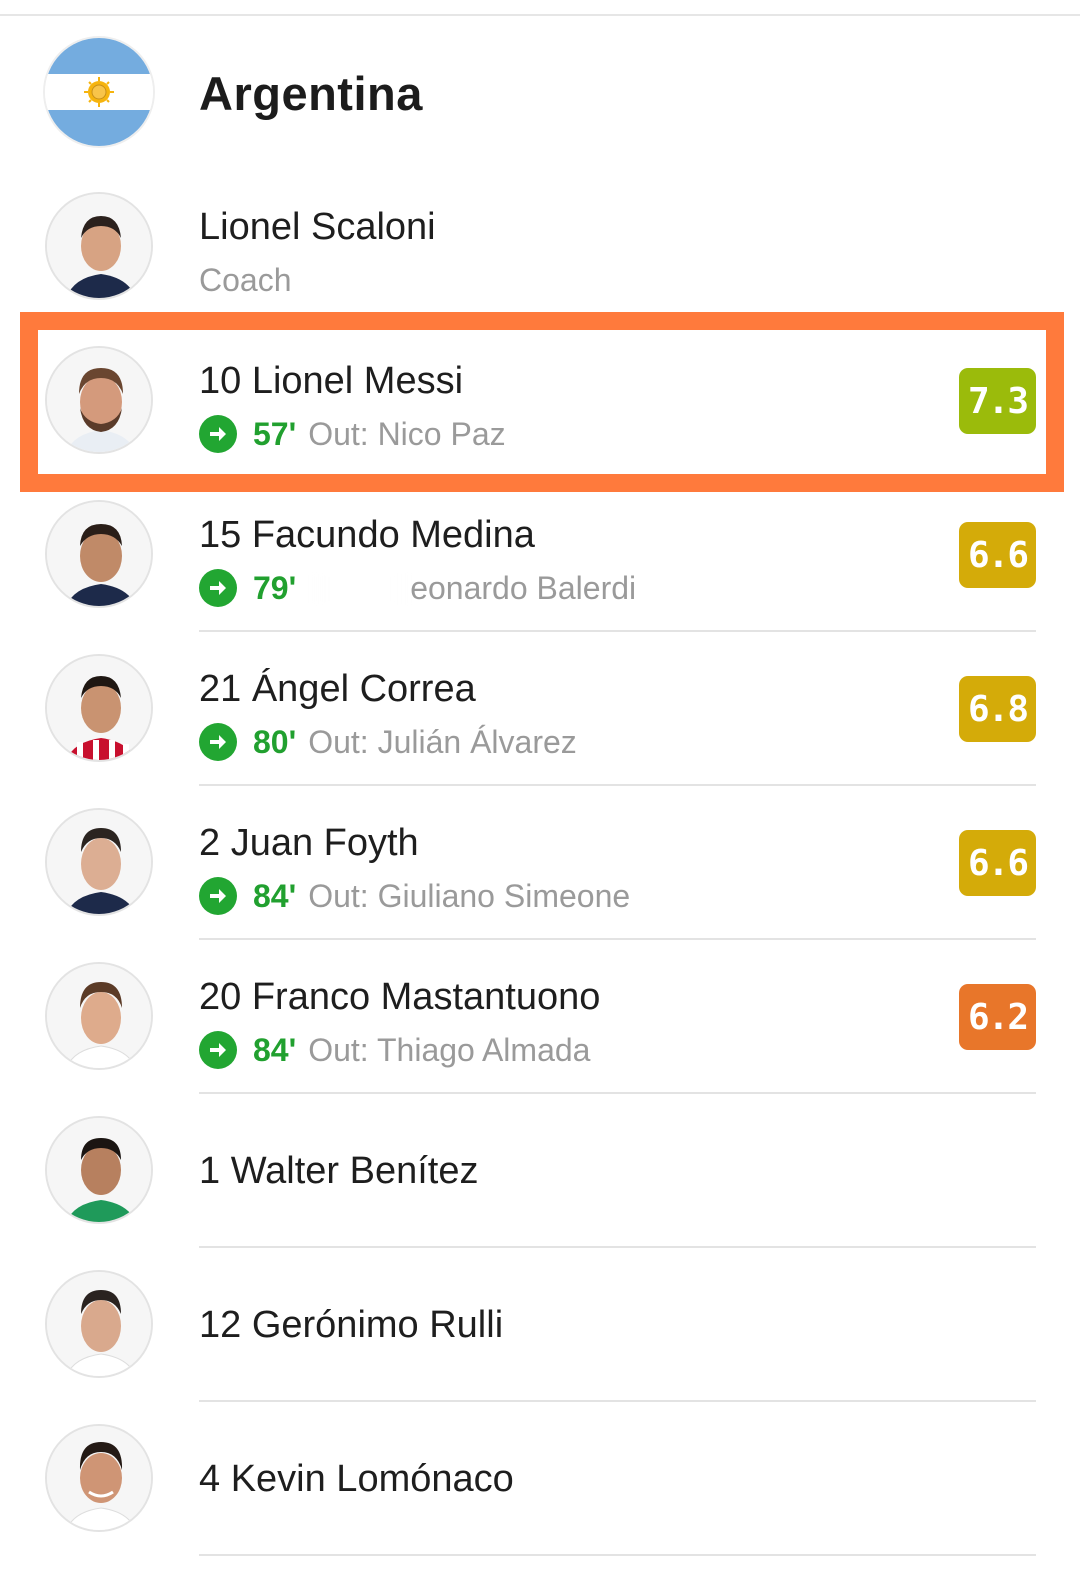 This screenshot has width=1080, height=1578. I want to click on substituted-out-player: eonardo Balerdi, so click(523, 587).